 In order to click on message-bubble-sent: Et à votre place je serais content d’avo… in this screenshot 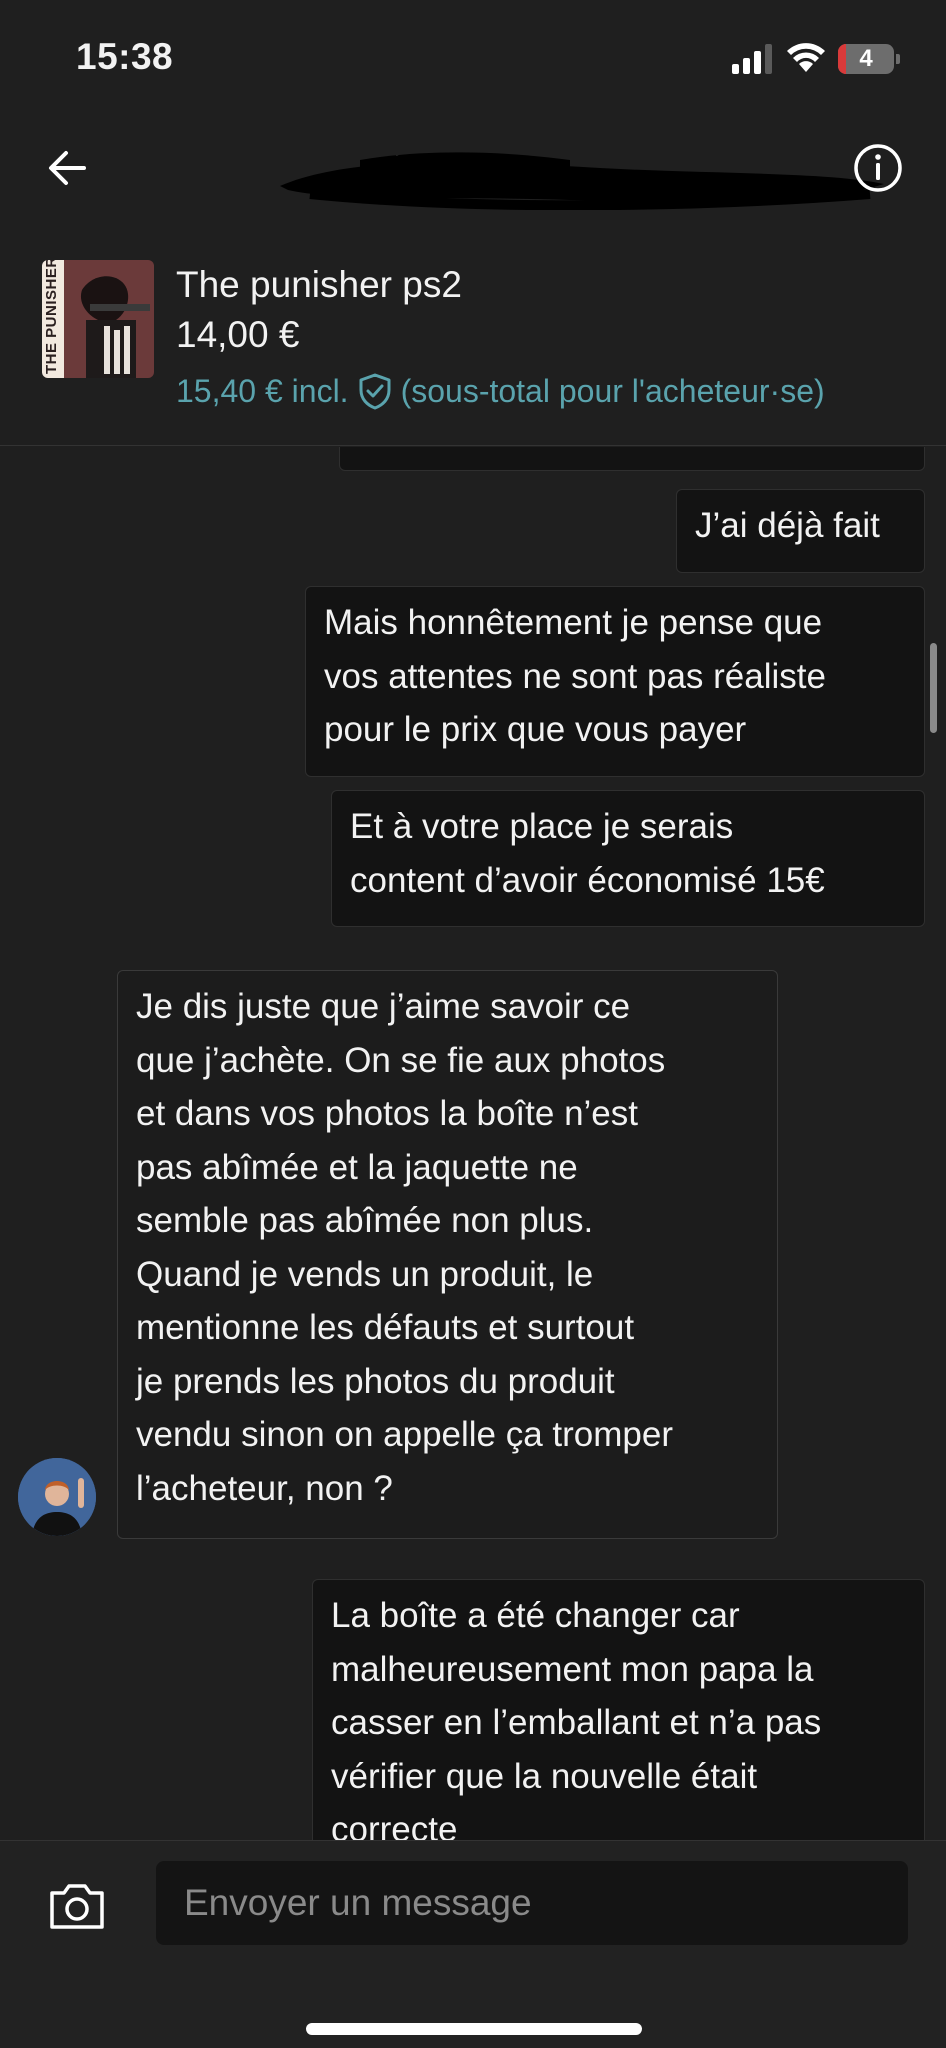, I will do `click(628, 858)`.